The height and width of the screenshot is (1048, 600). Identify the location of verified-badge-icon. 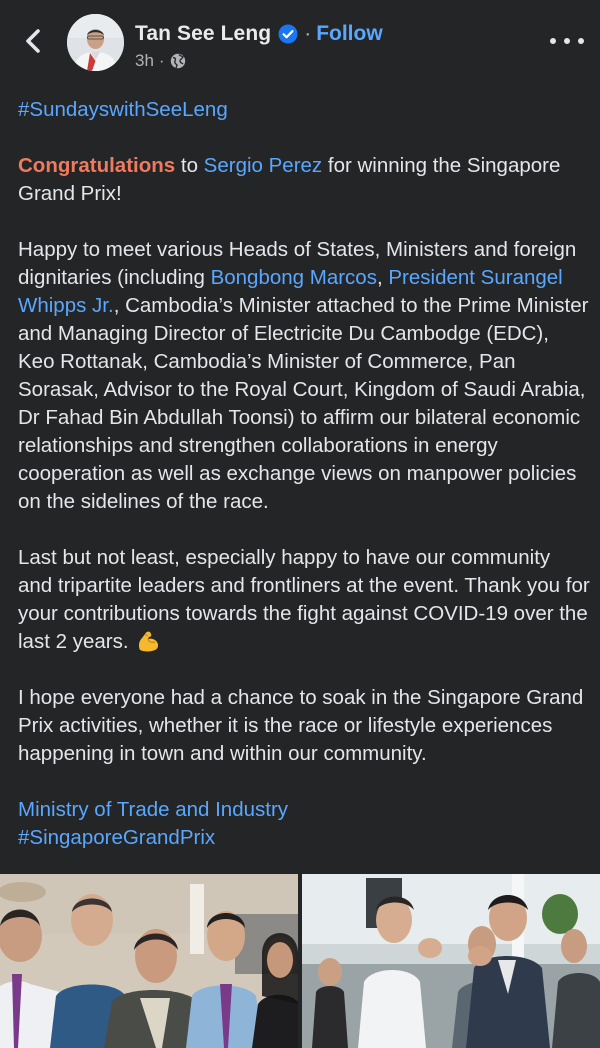
(288, 34).